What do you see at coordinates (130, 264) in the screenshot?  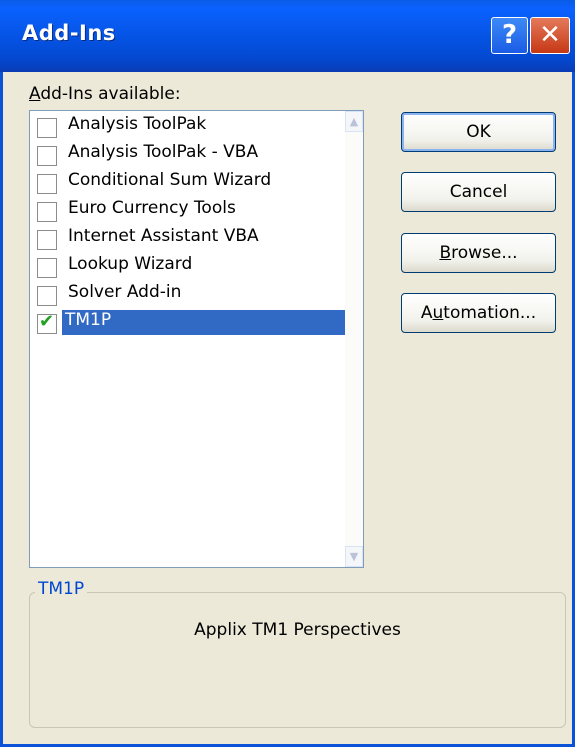 I see `add-in-label: Lookup Wizard` at bounding box center [130, 264].